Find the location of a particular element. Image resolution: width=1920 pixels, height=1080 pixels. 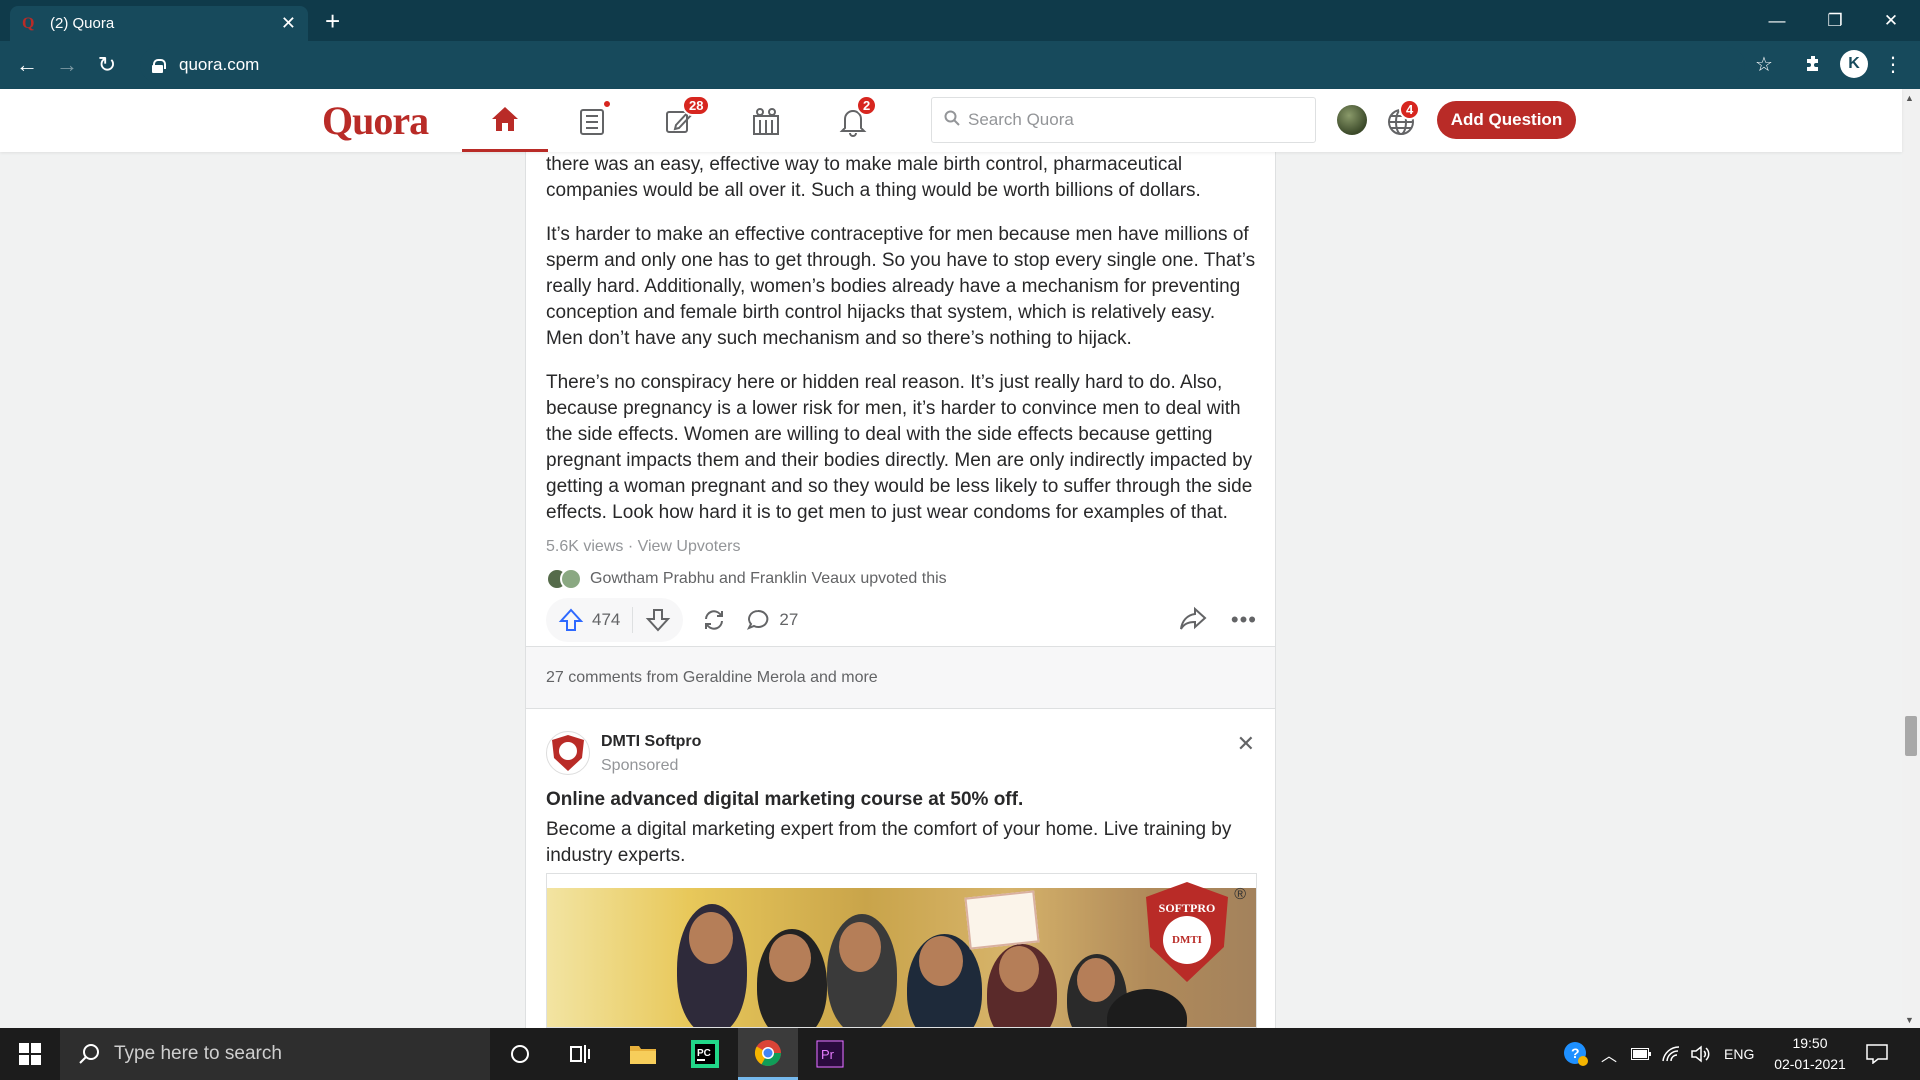

tab-close-icon: ✕ is located at coordinates (288, 23).